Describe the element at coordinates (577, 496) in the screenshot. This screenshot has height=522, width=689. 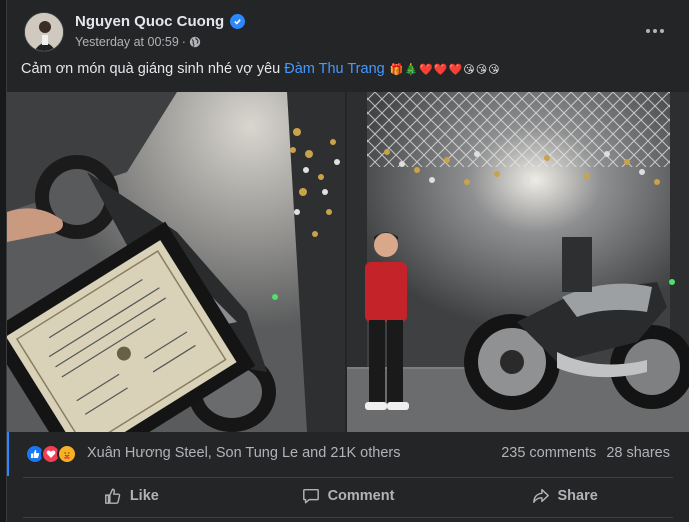
I see `share-label: Share` at that location.